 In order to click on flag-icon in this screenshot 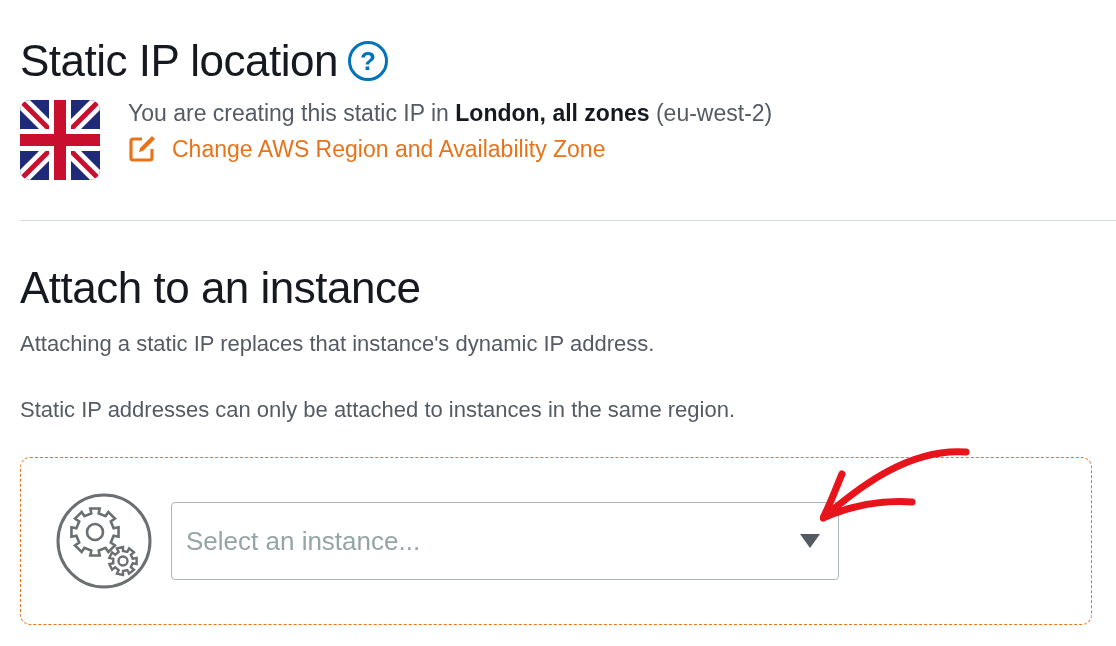, I will do `click(60, 140)`.